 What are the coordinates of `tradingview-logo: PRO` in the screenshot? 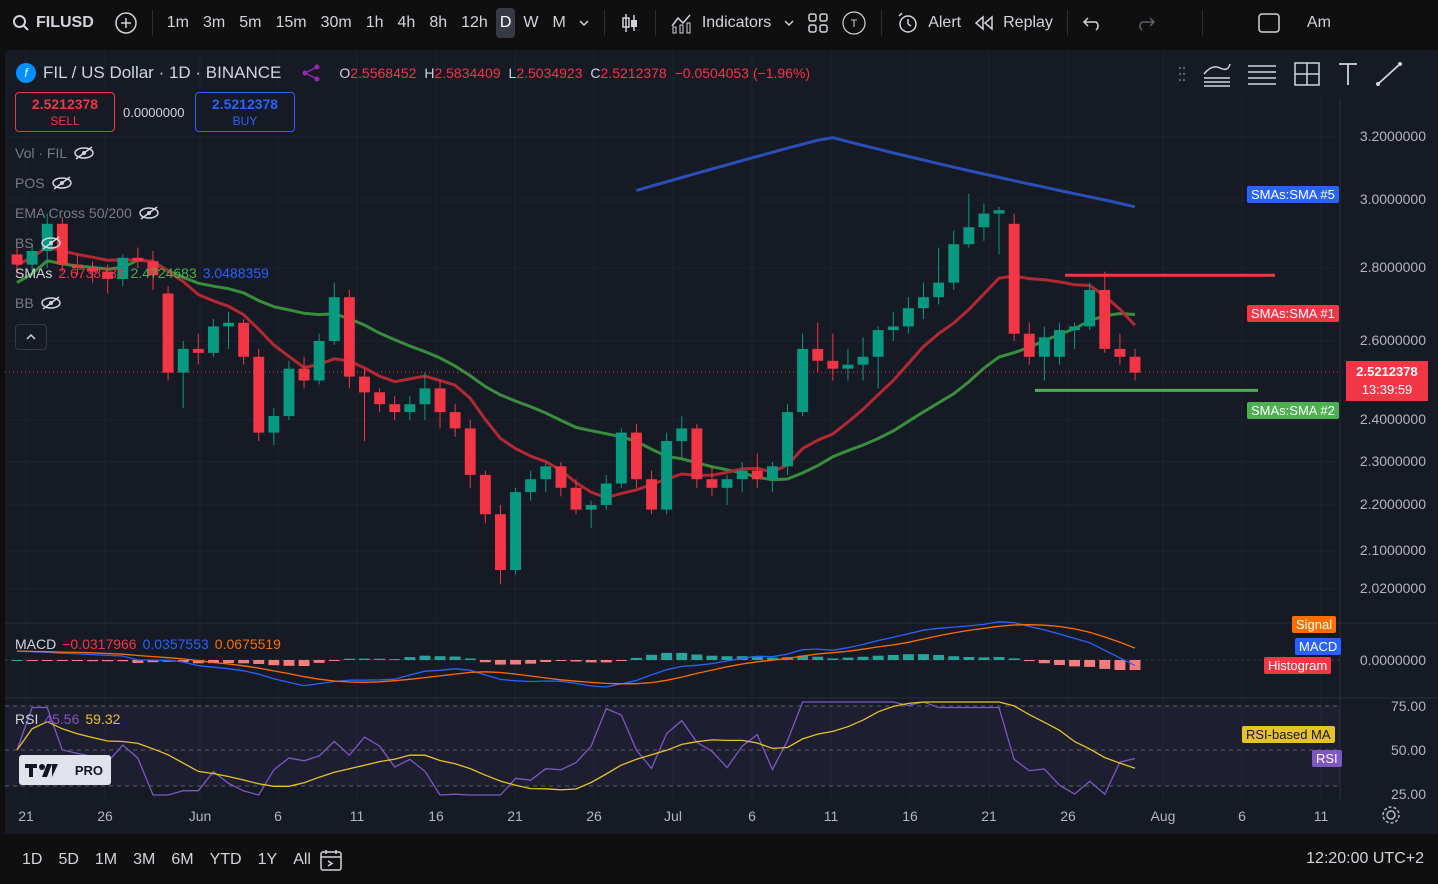 It's located at (65, 770).